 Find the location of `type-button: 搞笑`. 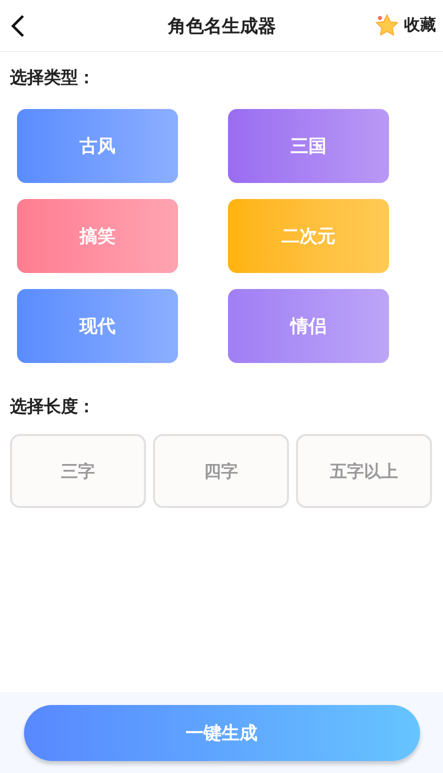

type-button: 搞笑 is located at coordinates (97, 236).